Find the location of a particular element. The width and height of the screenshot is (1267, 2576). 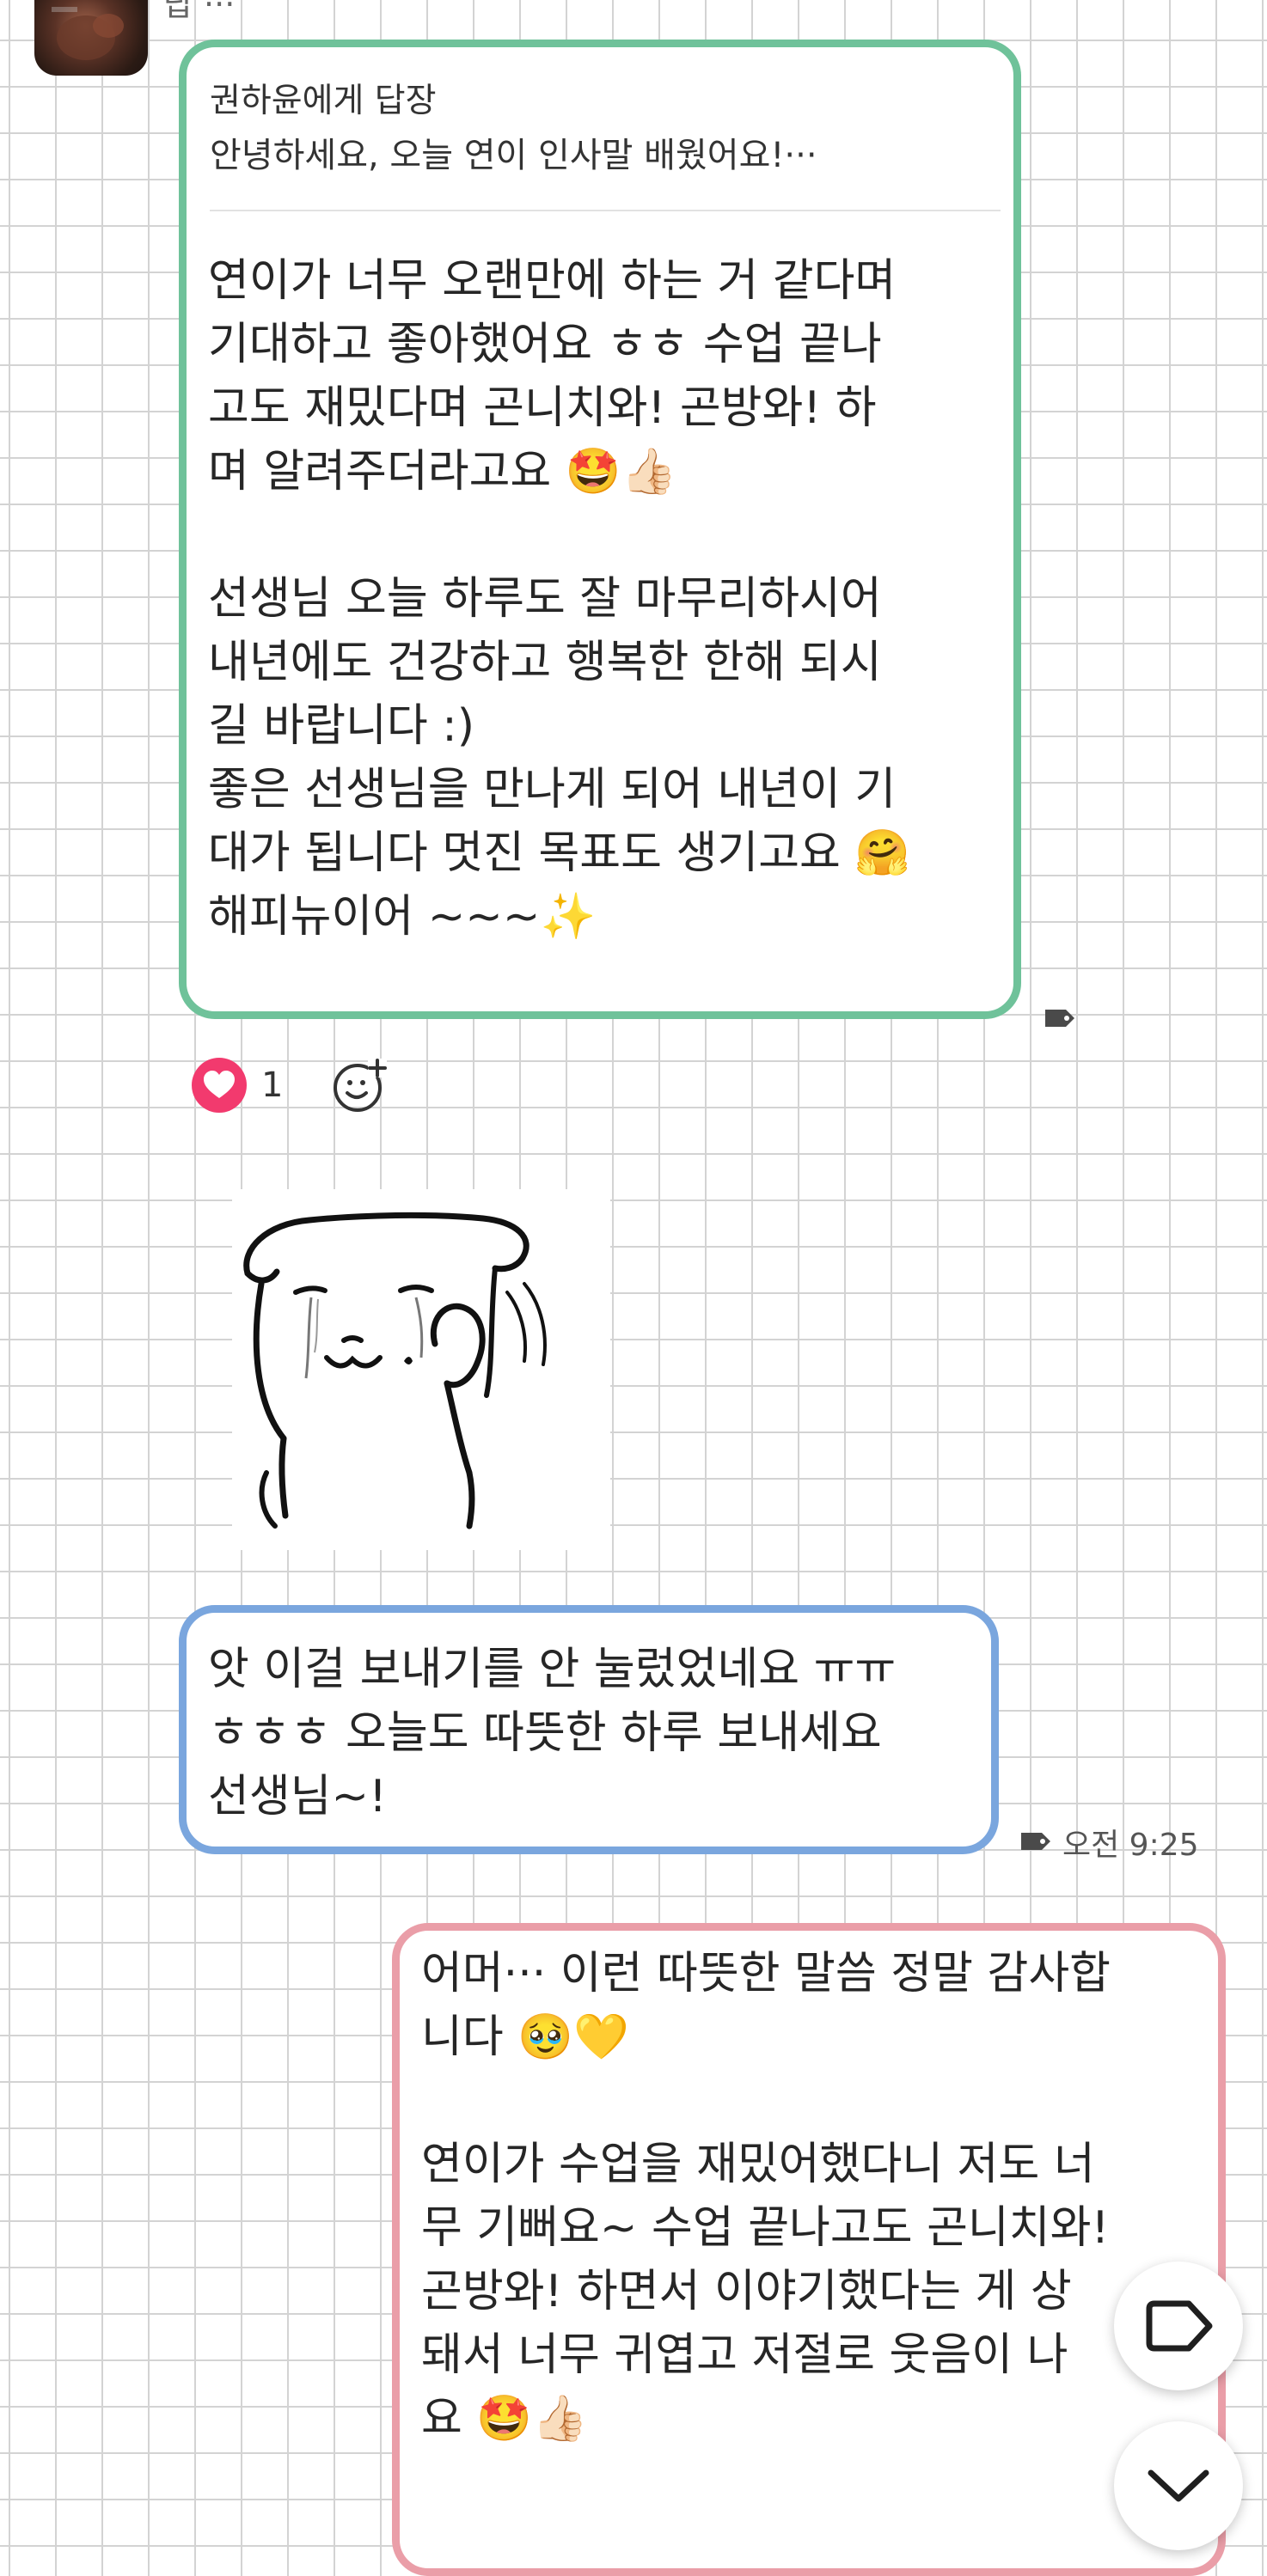

tag-outline-icon is located at coordinates (1179, 2326).